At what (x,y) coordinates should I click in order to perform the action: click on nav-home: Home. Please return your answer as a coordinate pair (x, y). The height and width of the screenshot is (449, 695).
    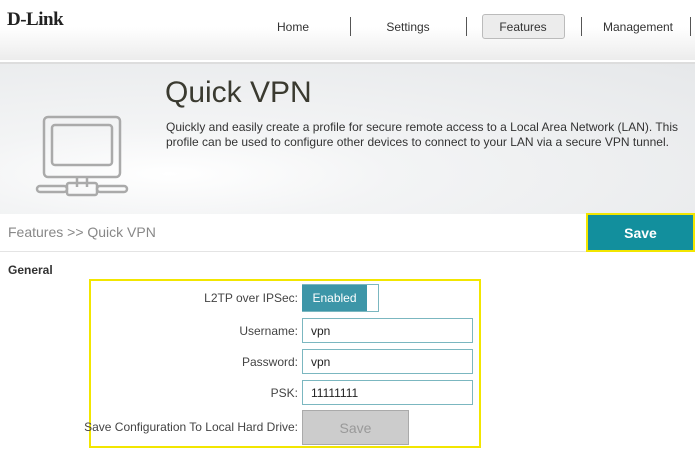
    Looking at the image, I should click on (293, 27).